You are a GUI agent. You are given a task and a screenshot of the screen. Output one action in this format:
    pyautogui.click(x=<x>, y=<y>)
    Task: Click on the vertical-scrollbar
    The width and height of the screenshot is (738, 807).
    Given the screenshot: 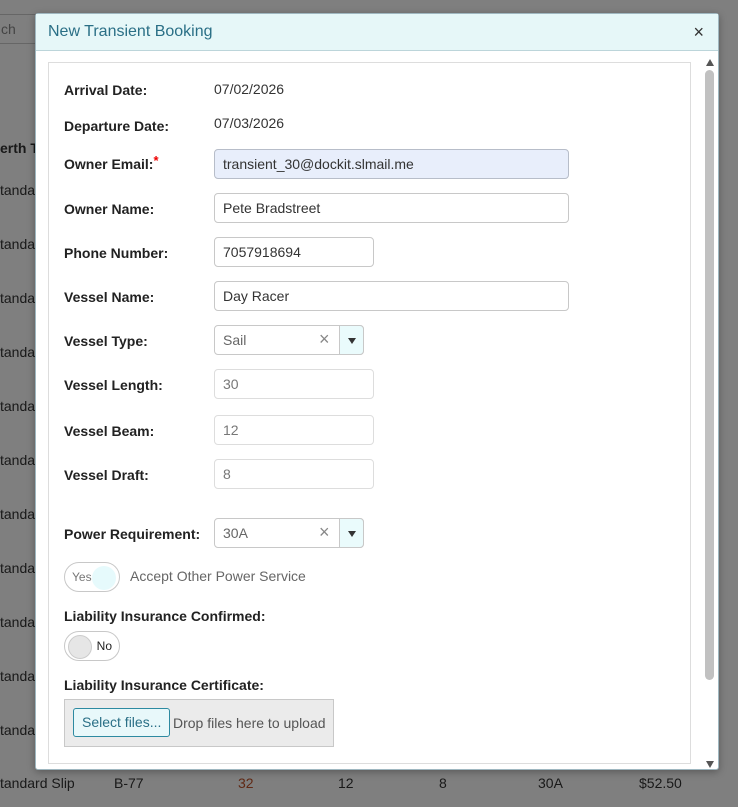 What is the action you would take?
    pyautogui.click(x=709, y=413)
    